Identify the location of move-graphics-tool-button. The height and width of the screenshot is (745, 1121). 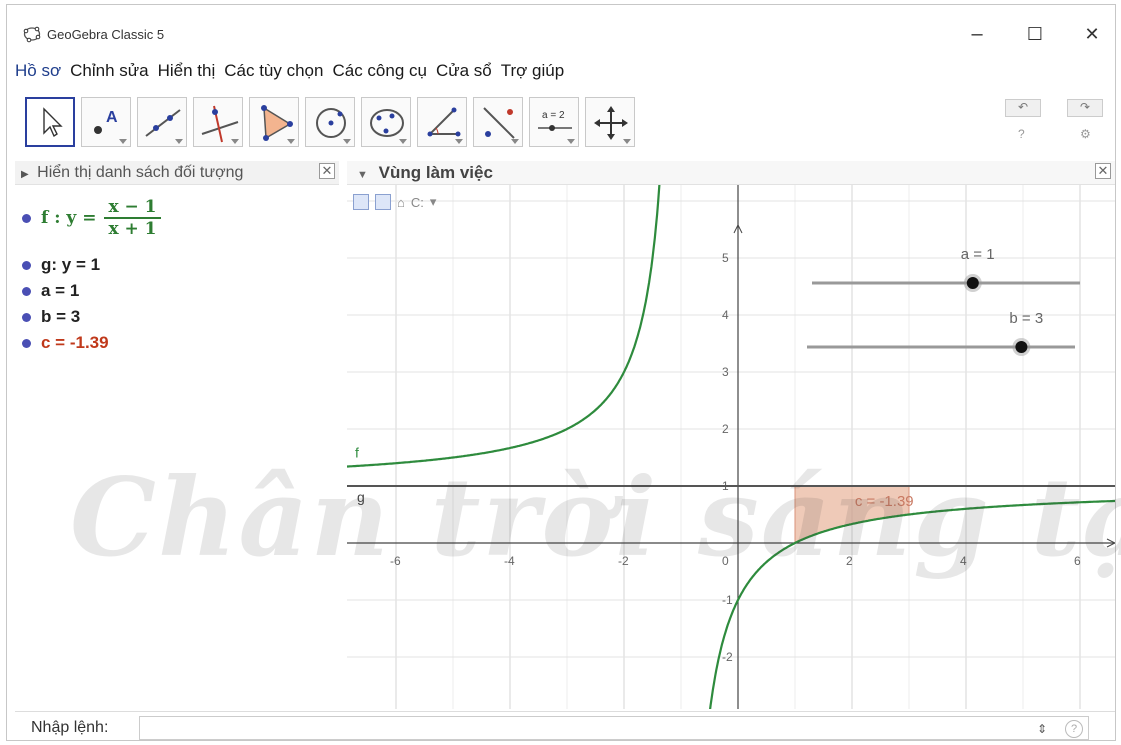
(610, 122).